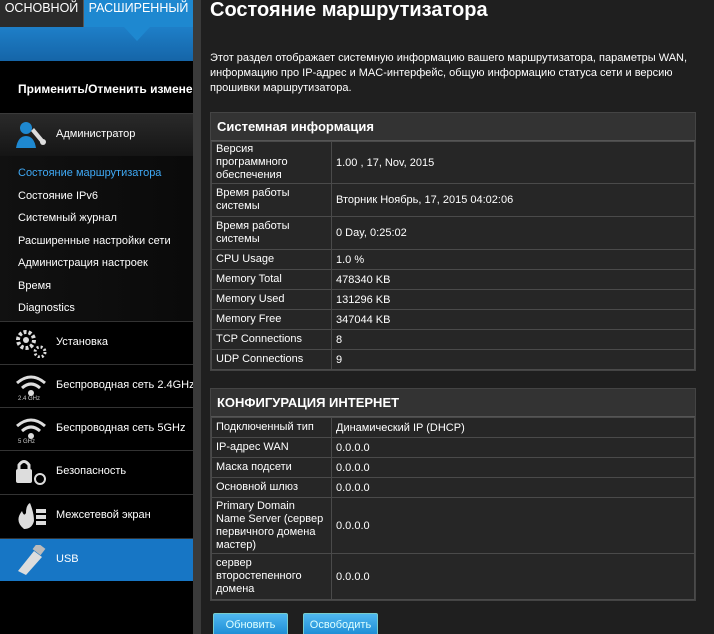 The image size is (714, 634). I want to click on table-row: Подключенный тип Динамический IP (DHCP), so click(453, 427).